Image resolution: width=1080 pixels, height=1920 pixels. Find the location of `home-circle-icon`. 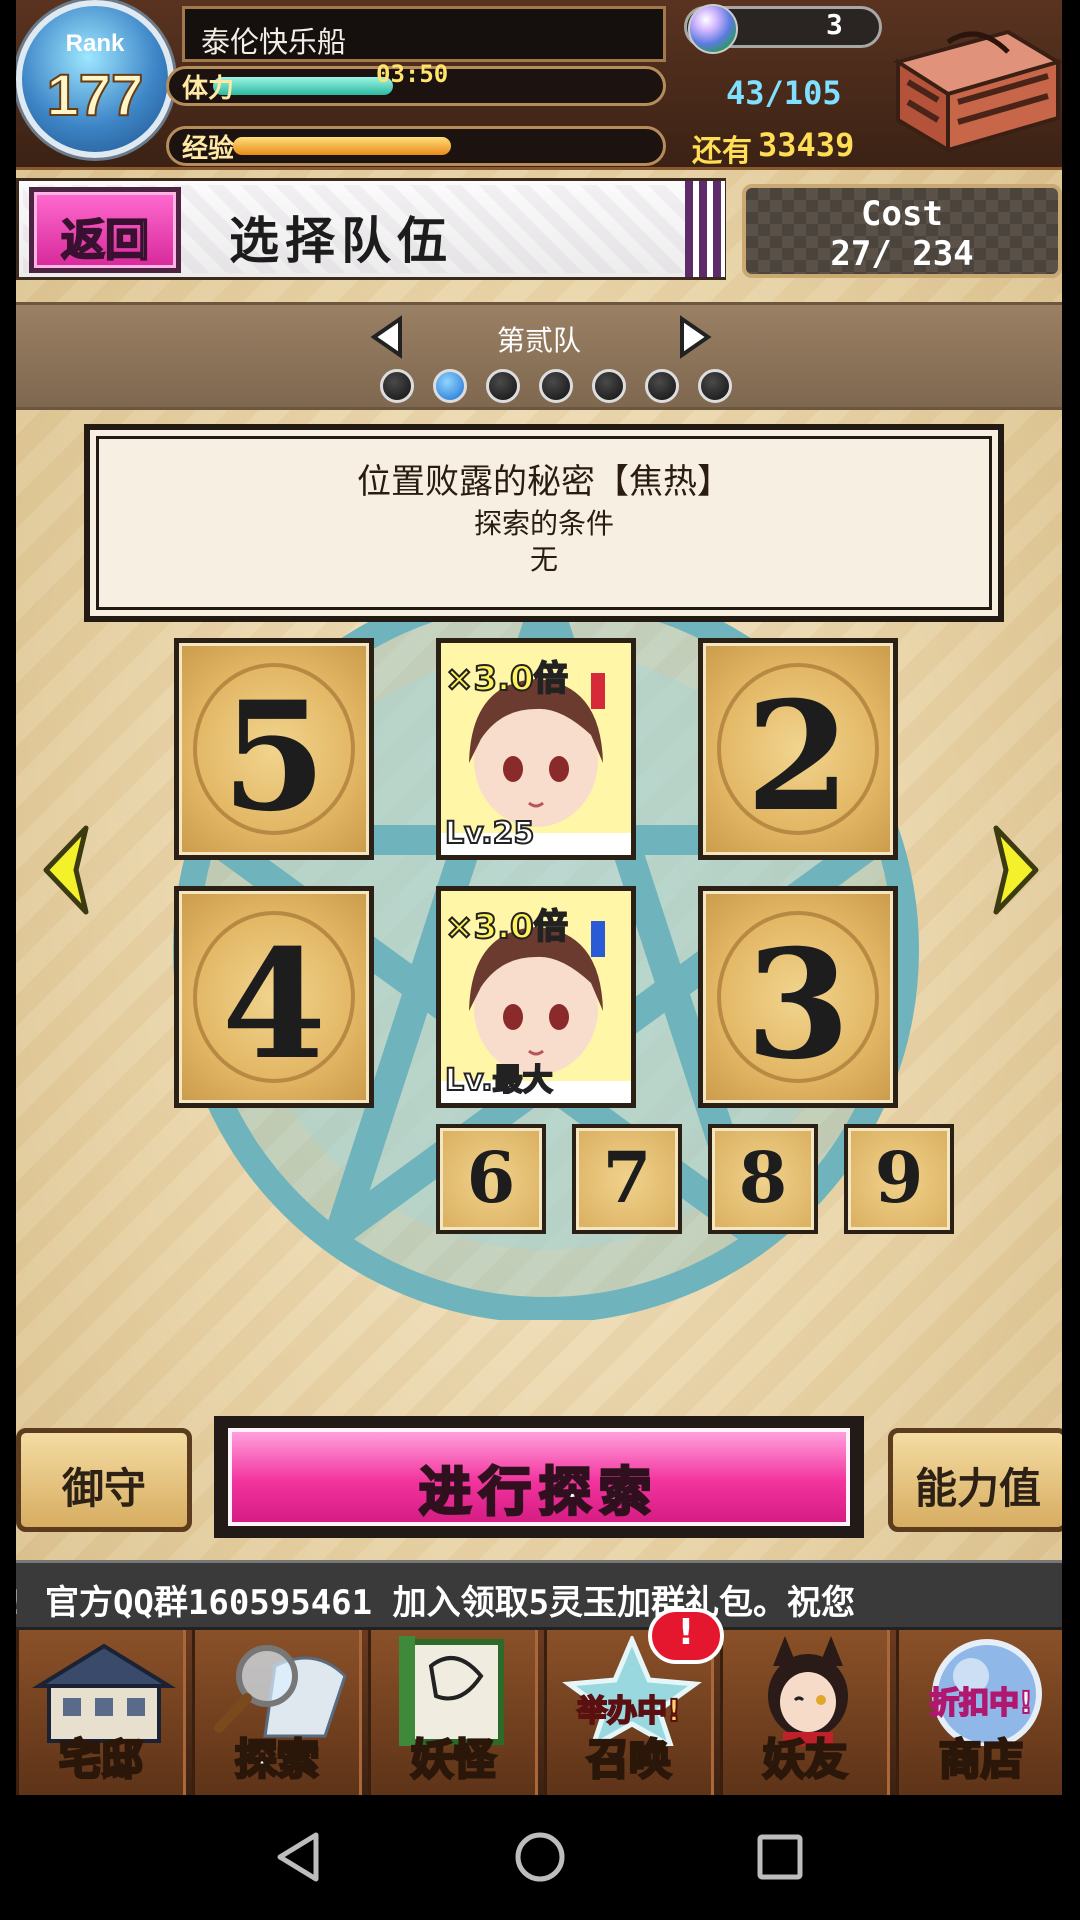

home-circle-icon is located at coordinates (540, 1857).